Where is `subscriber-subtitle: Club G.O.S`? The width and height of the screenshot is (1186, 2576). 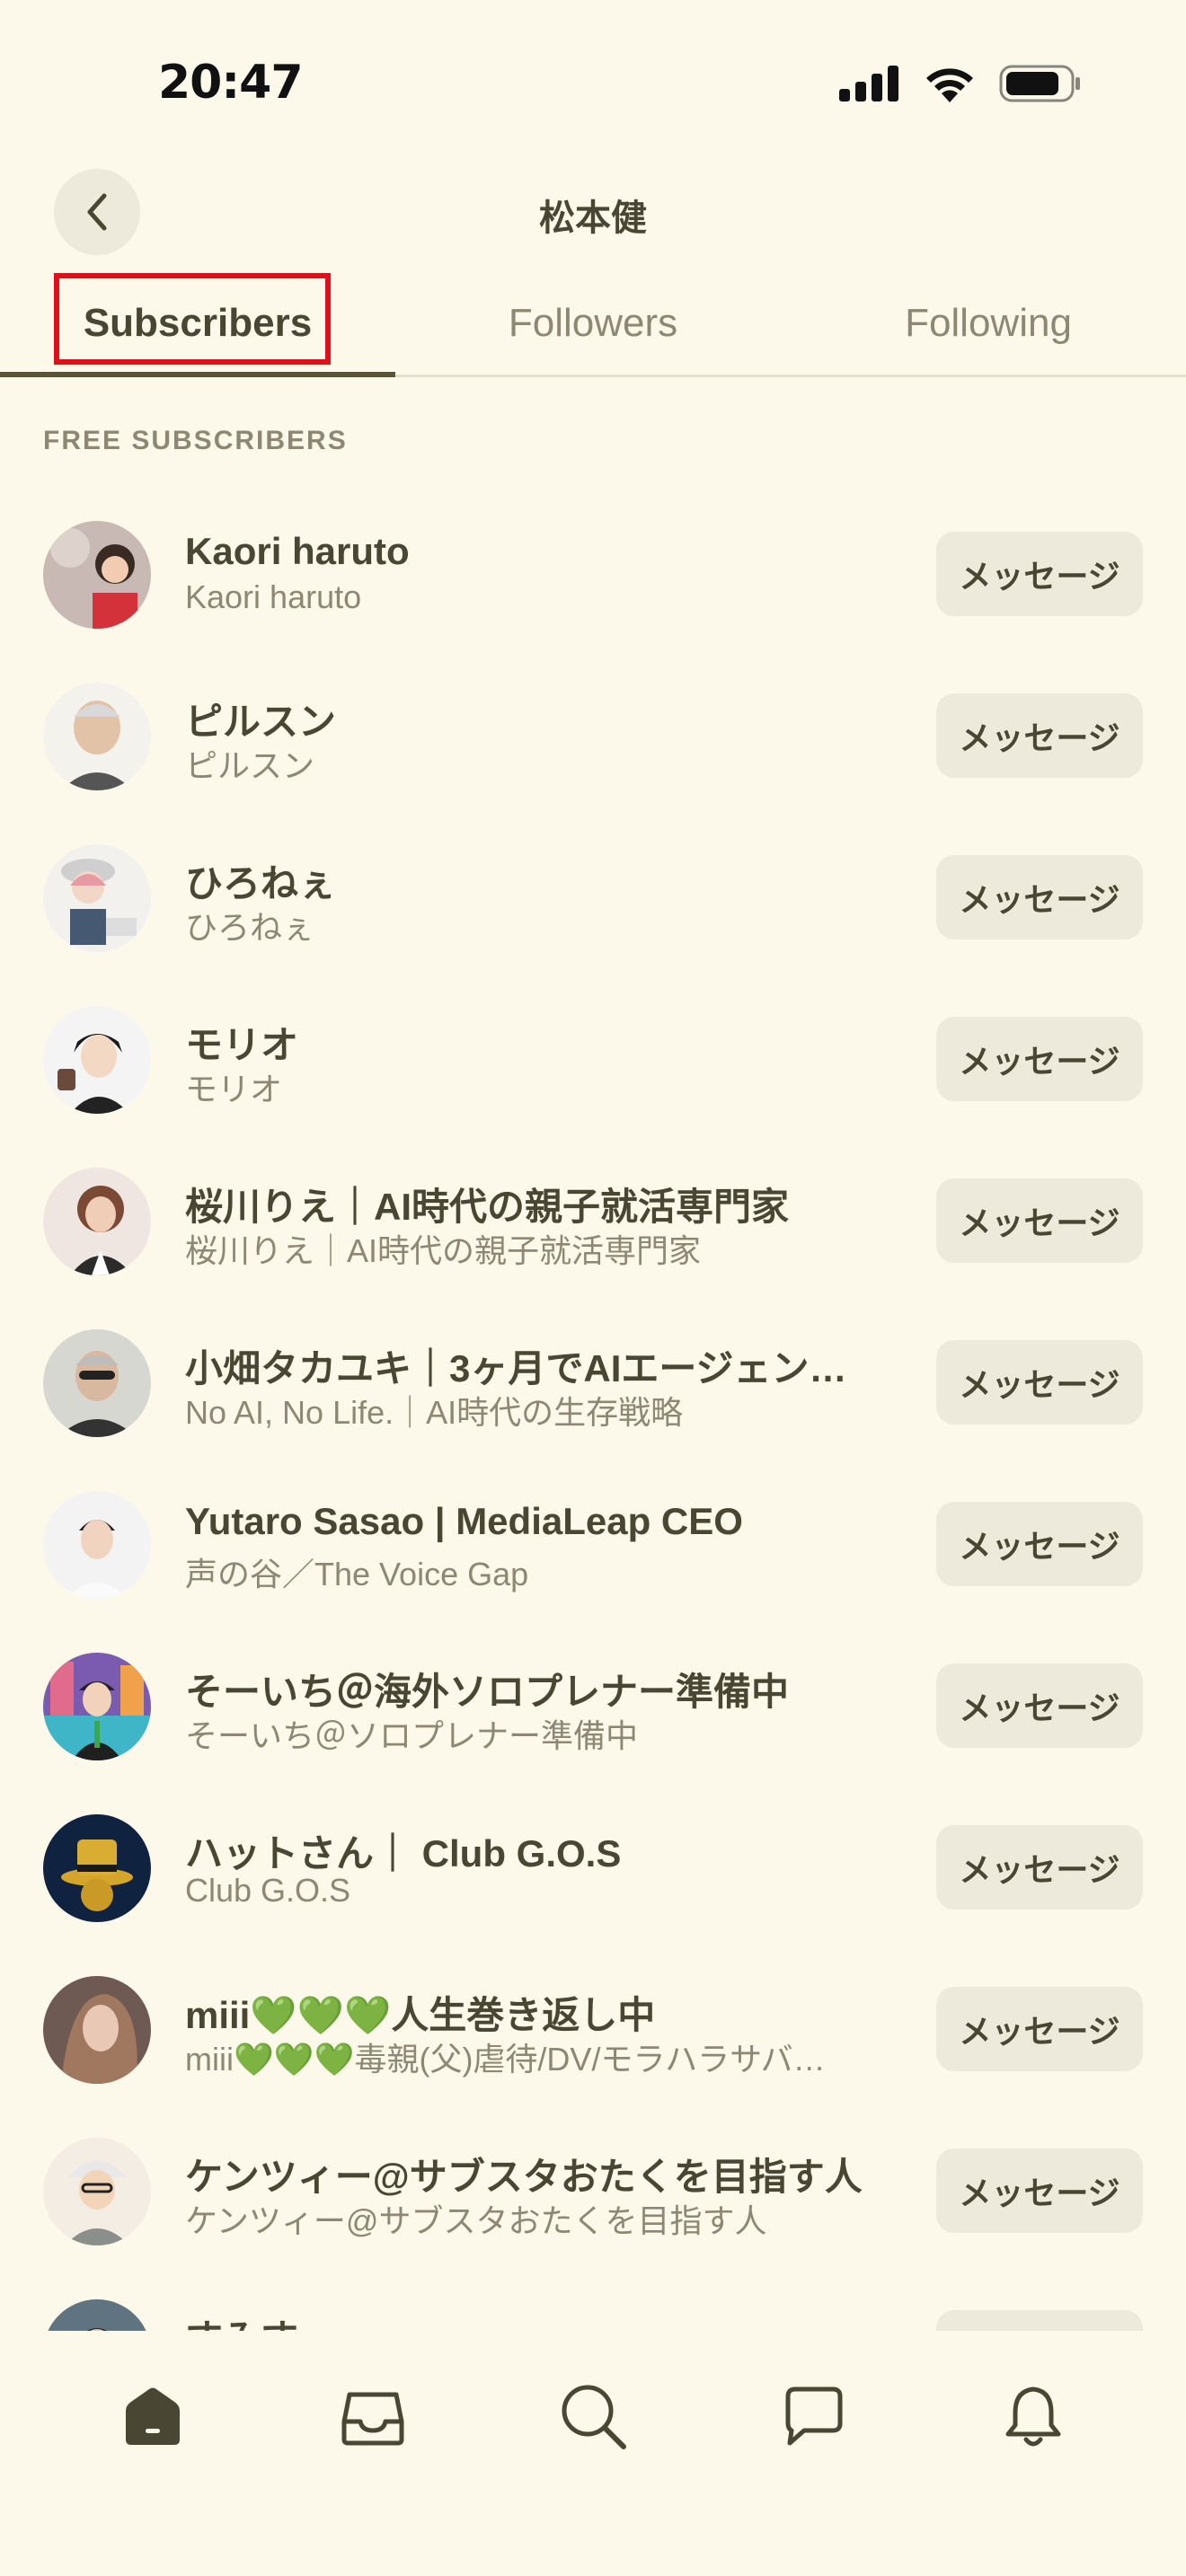
subscriber-subtitle: Club G.O.S is located at coordinates (268, 1891).